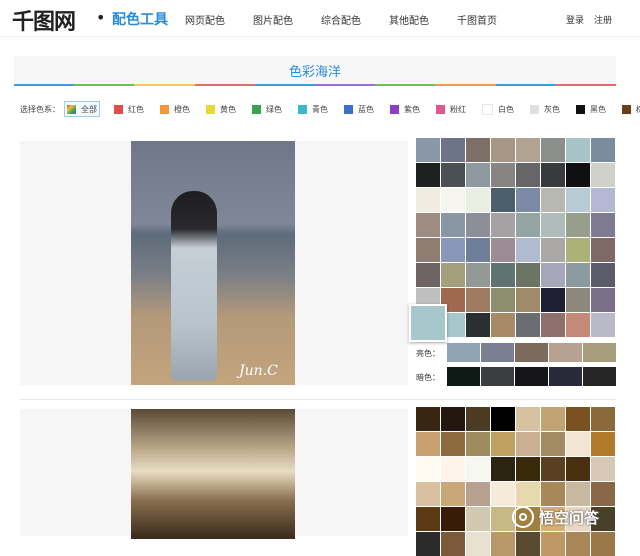 The width and height of the screenshot is (640, 556). Describe the element at coordinates (409, 19) in the screenshot. I see `nav-other-colors: 其他配色` at that location.